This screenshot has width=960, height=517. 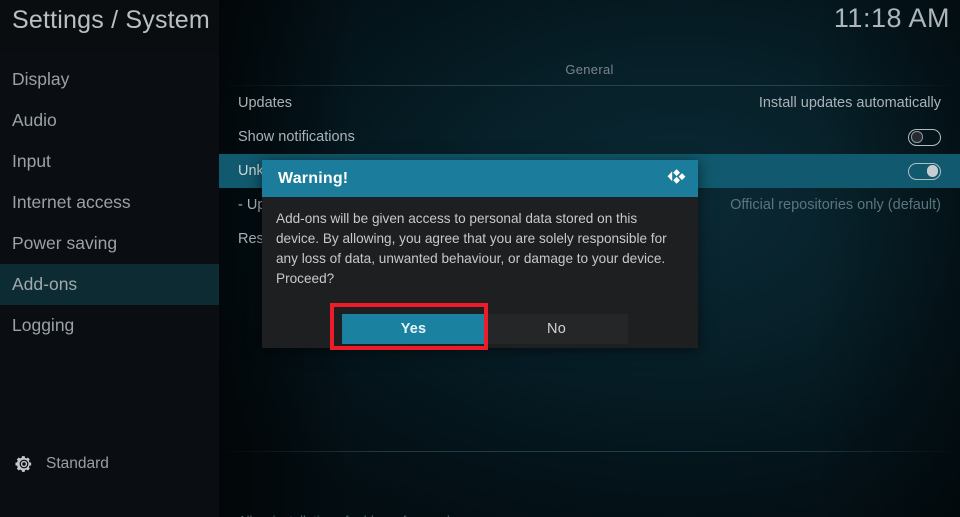 What do you see at coordinates (589, 103) in the screenshot?
I see `settings-row: Updates Install updates automatically` at bounding box center [589, 103].